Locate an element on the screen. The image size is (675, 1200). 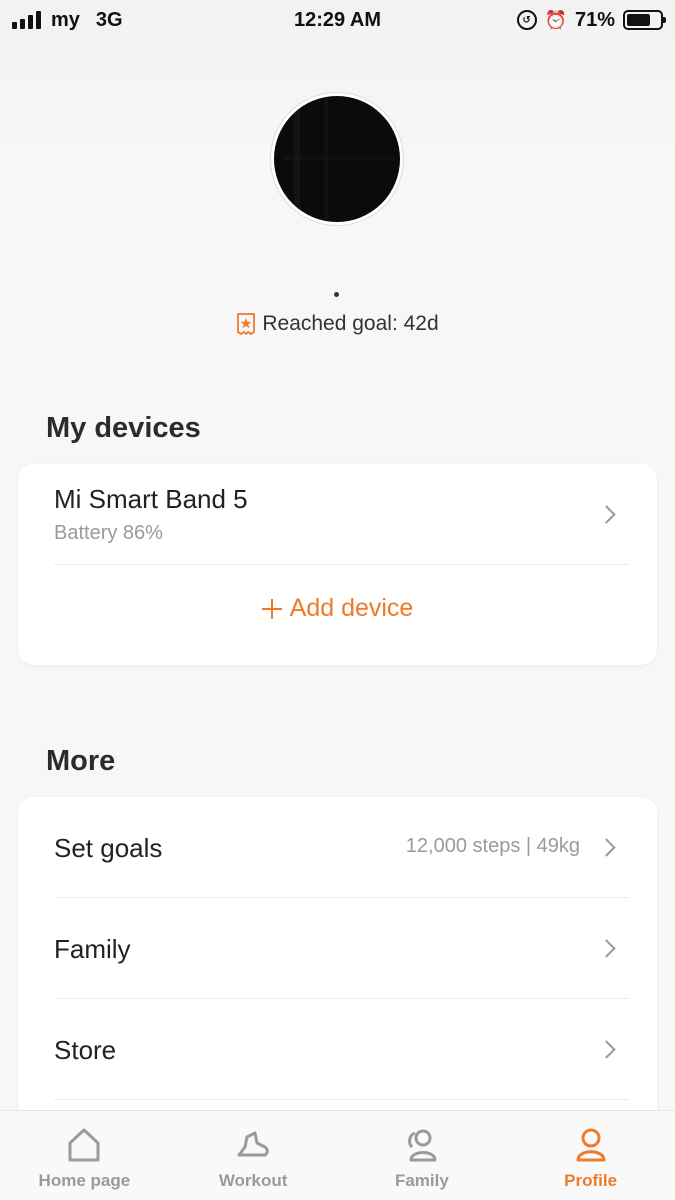
avatar is located at coordinates (337, 159).